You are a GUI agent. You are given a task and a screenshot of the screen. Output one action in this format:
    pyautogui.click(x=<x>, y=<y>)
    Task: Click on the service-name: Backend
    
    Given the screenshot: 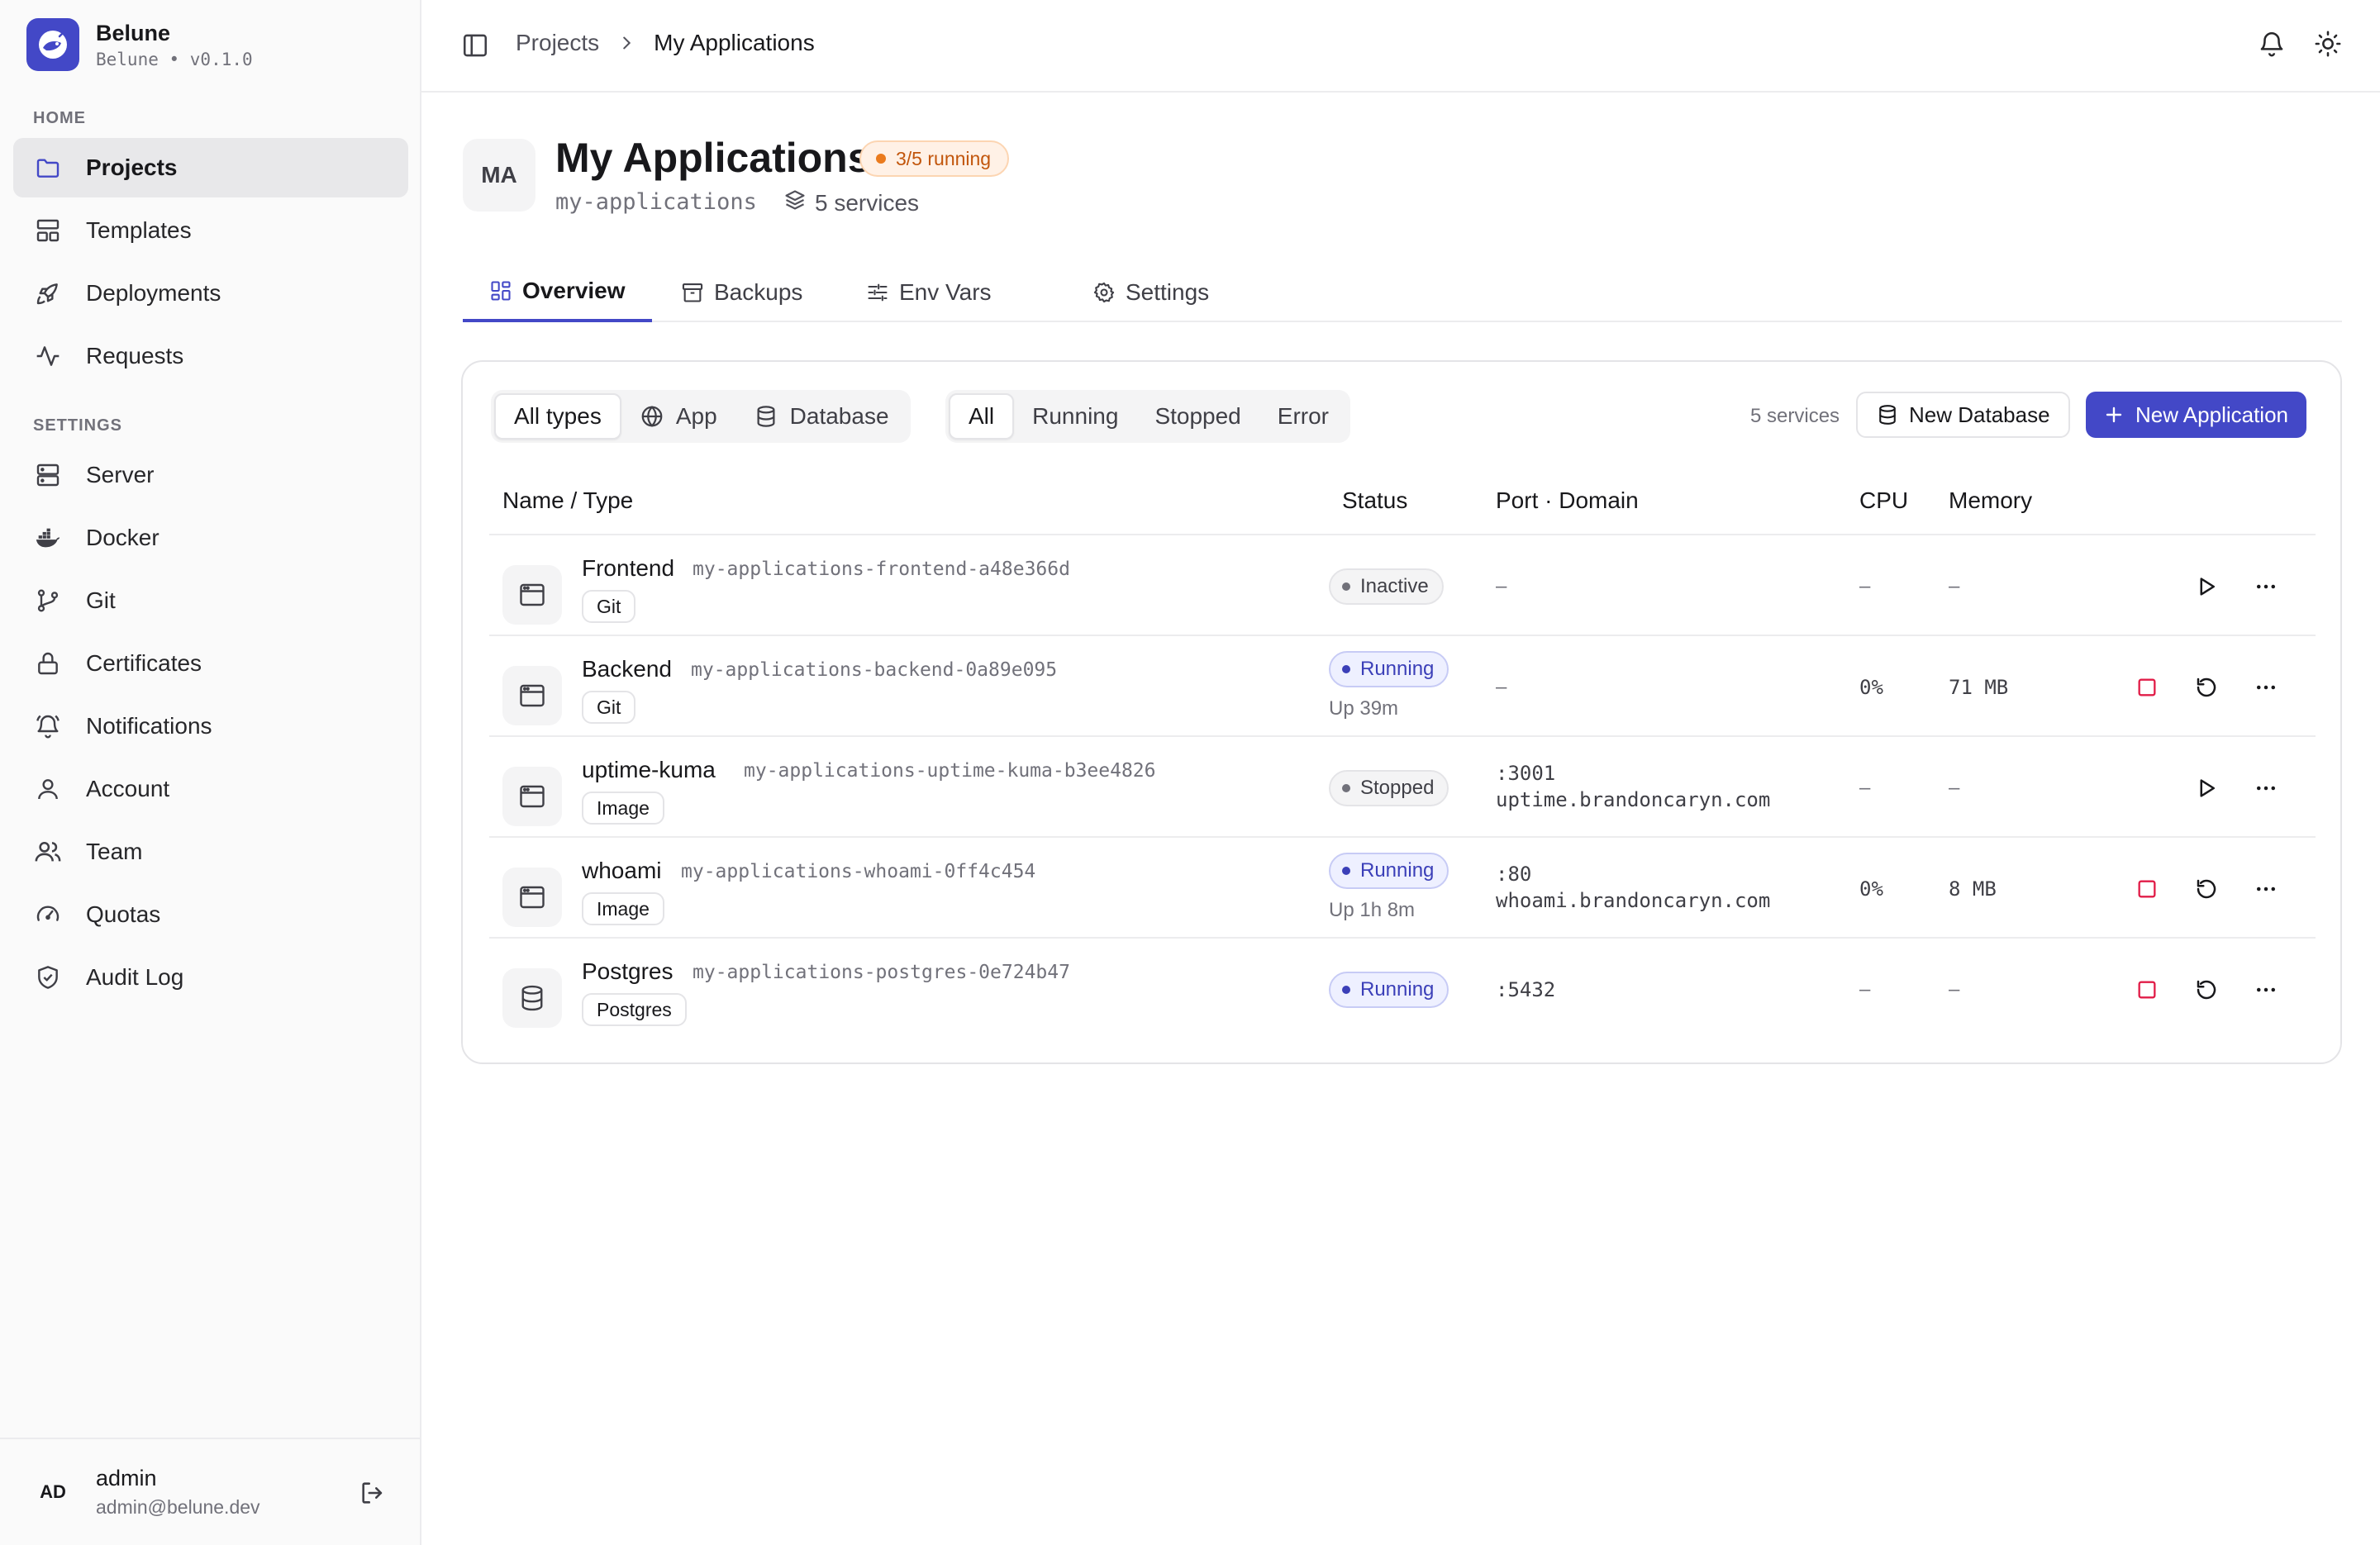 What is the action you would take?
    pyautogui.click(x=627, y=669)
    